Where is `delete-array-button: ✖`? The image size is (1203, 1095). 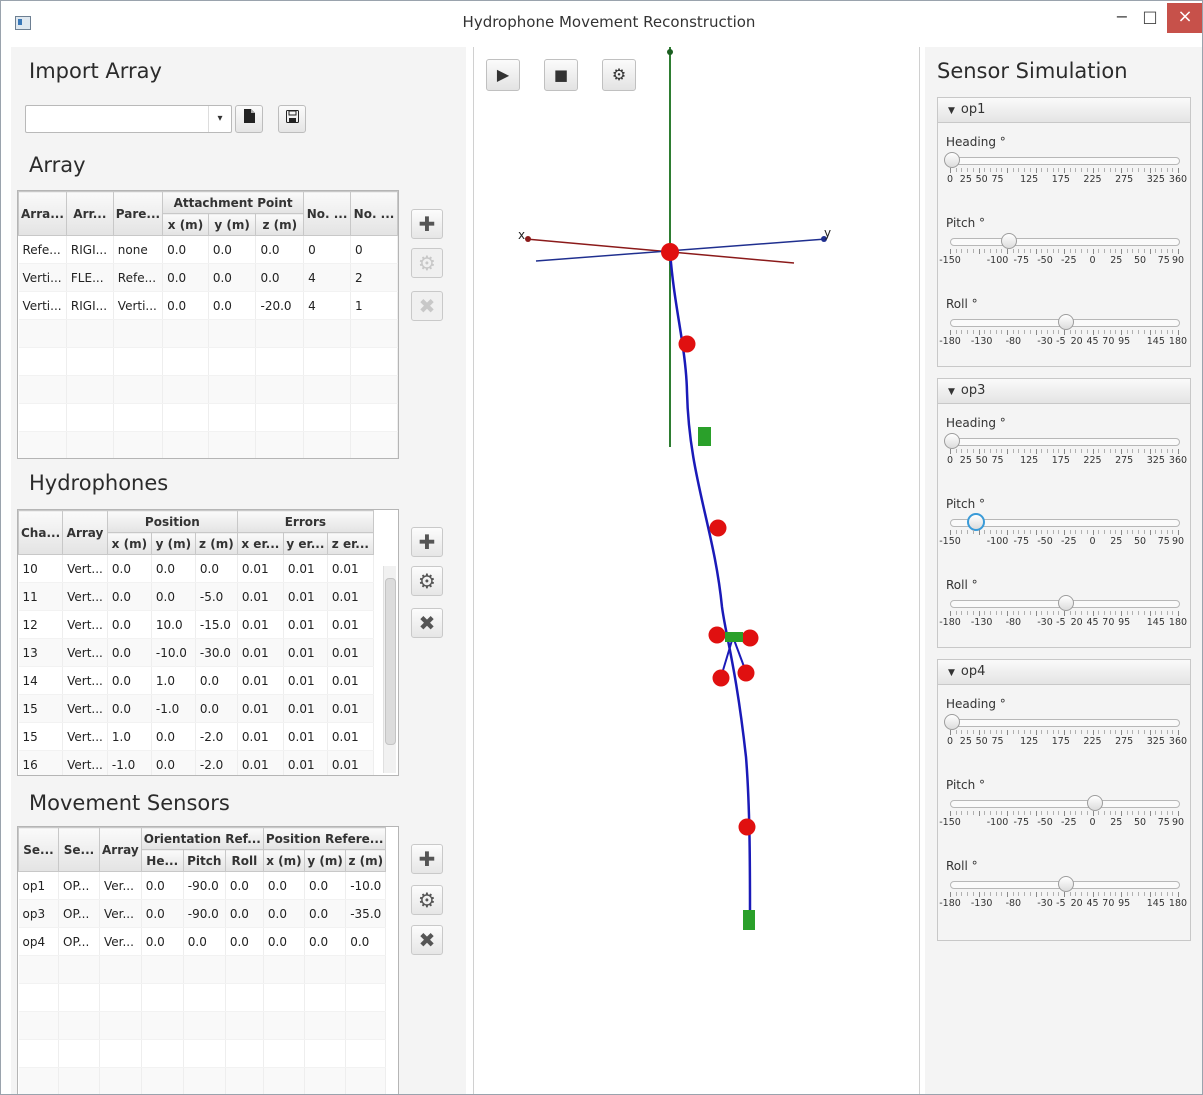 delete-array-button: ✖ is located at coordinates (427, 306).